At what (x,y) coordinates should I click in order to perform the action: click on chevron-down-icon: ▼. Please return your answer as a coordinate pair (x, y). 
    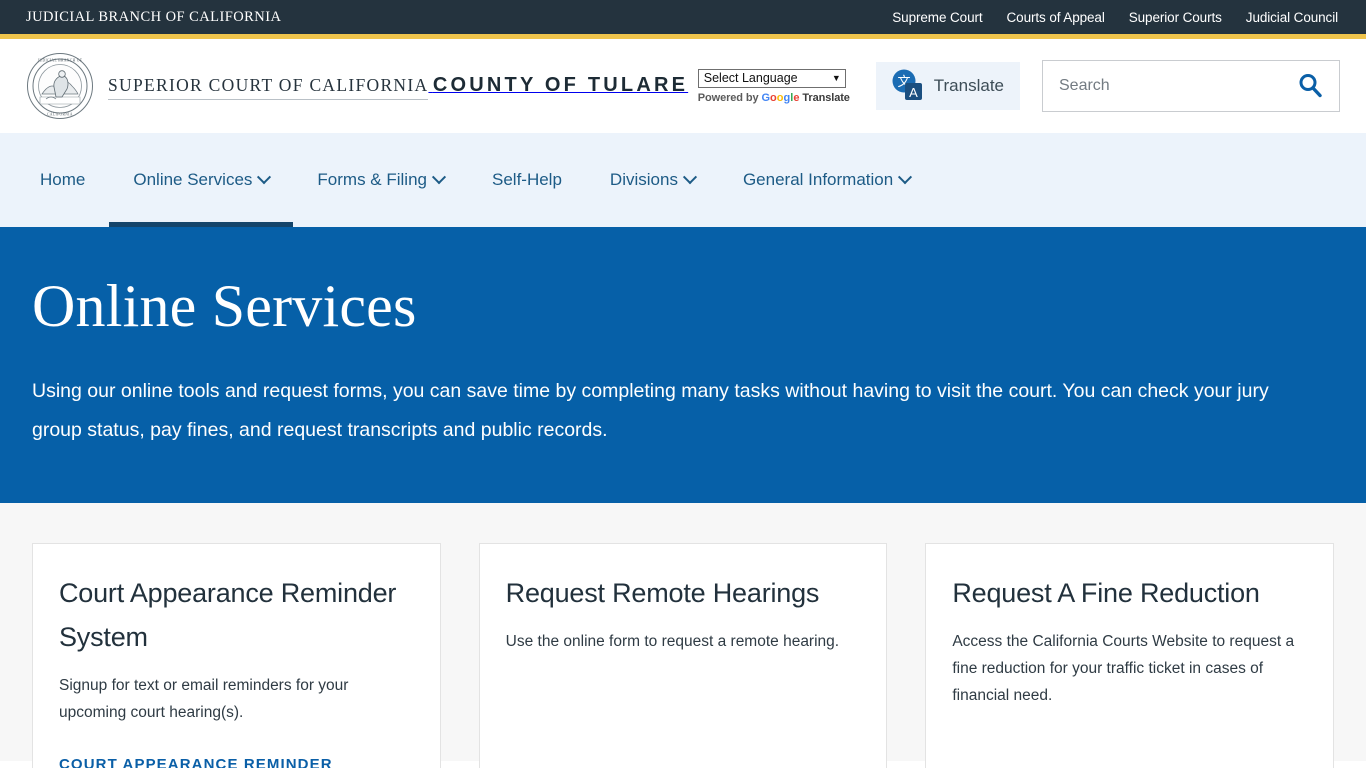
    Looking at the image, I should click on (836, 77).